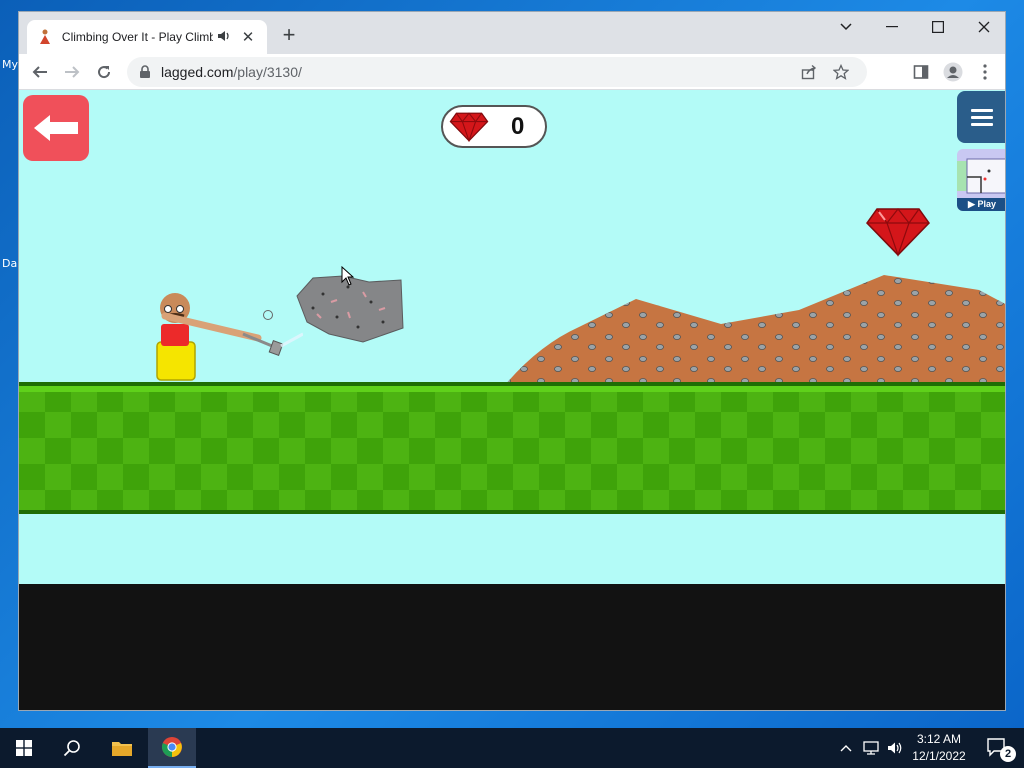 The height and width of the screenshot is (768, 1024). I want to click on chevron-up-icon, so click(846, 748).